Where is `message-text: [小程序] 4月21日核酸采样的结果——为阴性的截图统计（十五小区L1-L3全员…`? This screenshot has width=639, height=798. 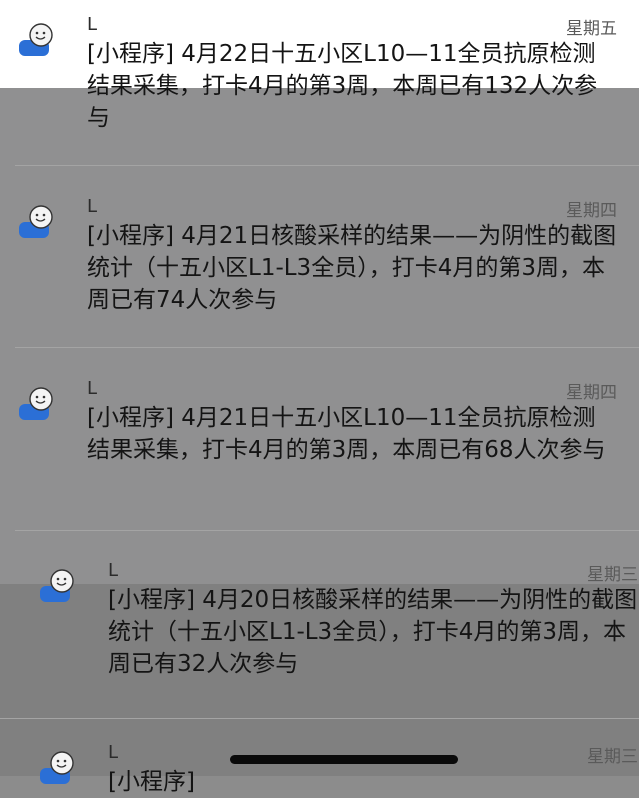
message-text: [小程序] 4月21日核酸采样的结果——为阴性的截图统计（十五小区L1-L3全员… is located at coordinates (352, 268).